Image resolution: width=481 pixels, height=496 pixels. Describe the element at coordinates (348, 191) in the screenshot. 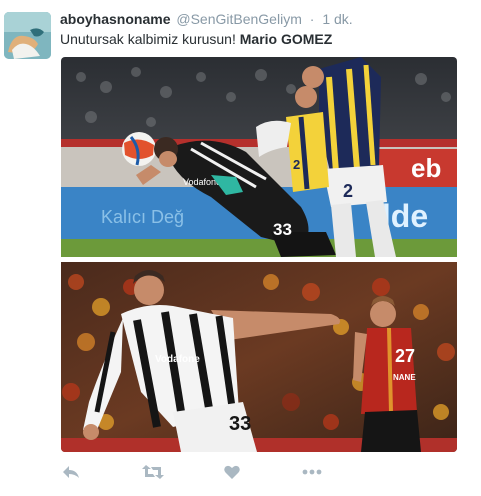

I see `player2-number: 2` at that location.